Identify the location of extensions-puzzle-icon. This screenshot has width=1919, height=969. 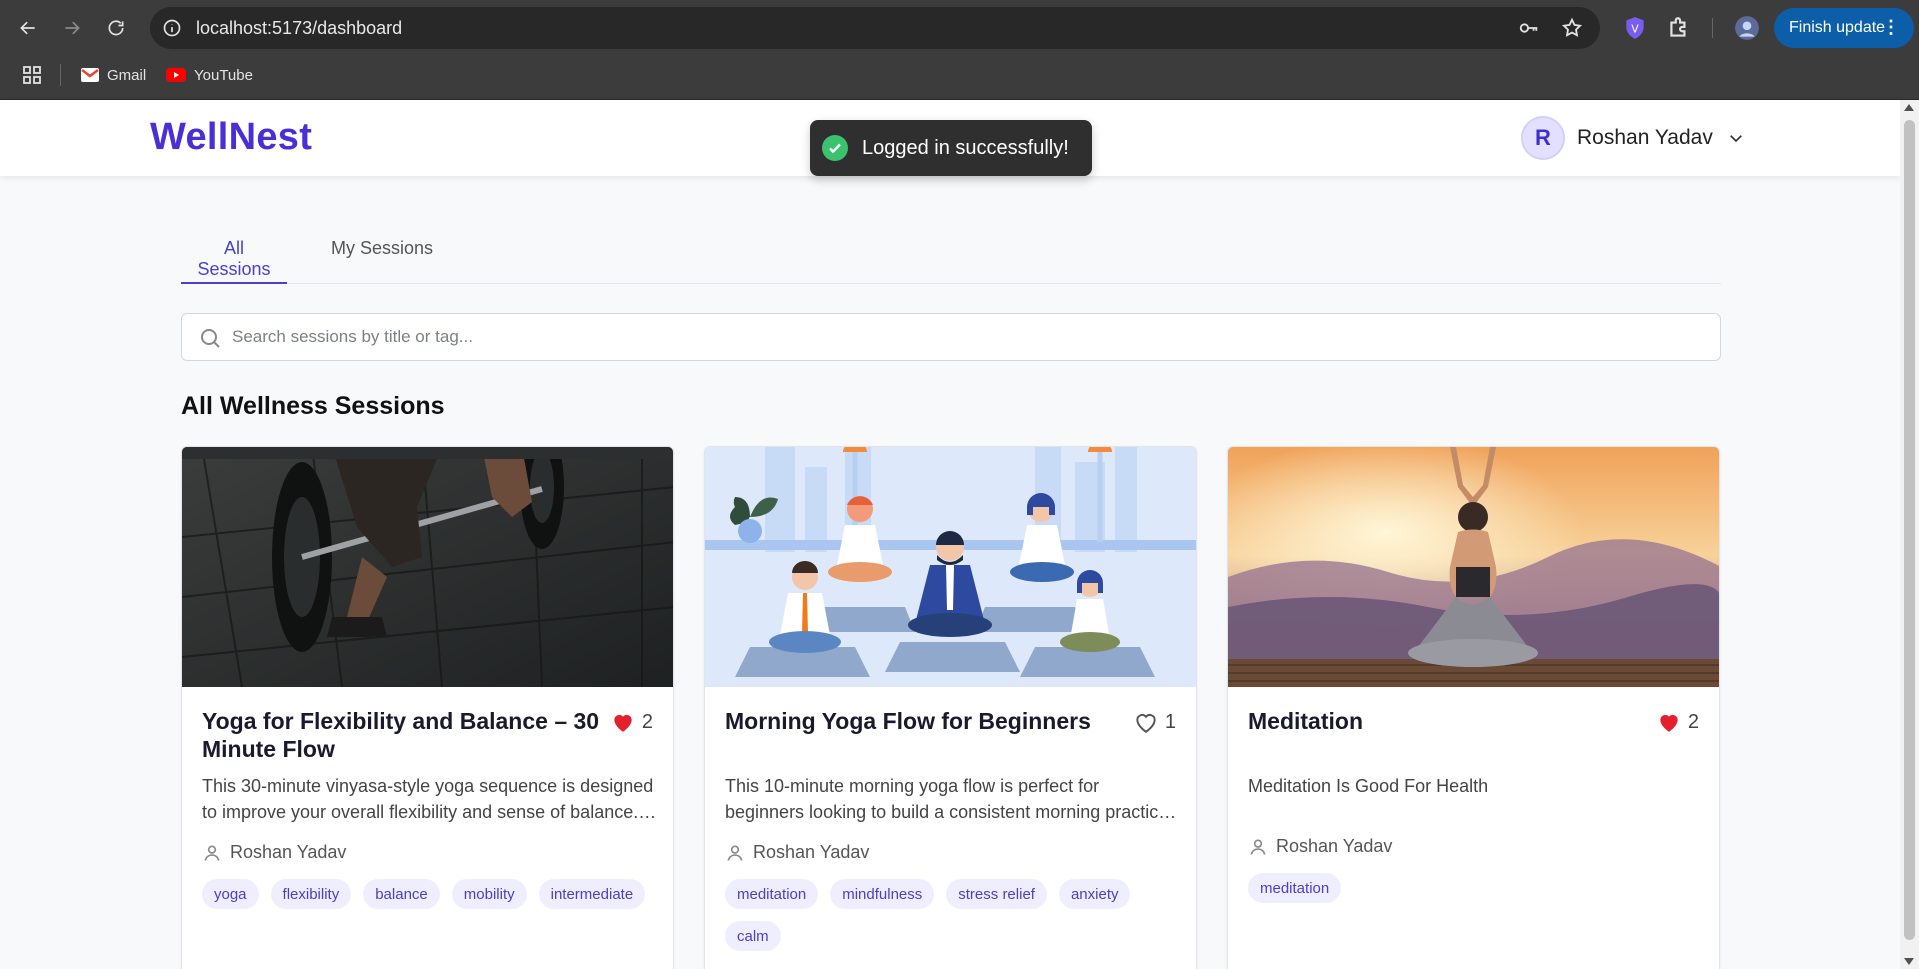
(1679, 28).